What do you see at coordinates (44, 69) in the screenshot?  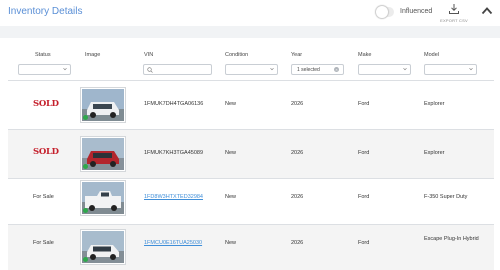 I see `status-filter-dropdown` at bounding box center [44, 69].